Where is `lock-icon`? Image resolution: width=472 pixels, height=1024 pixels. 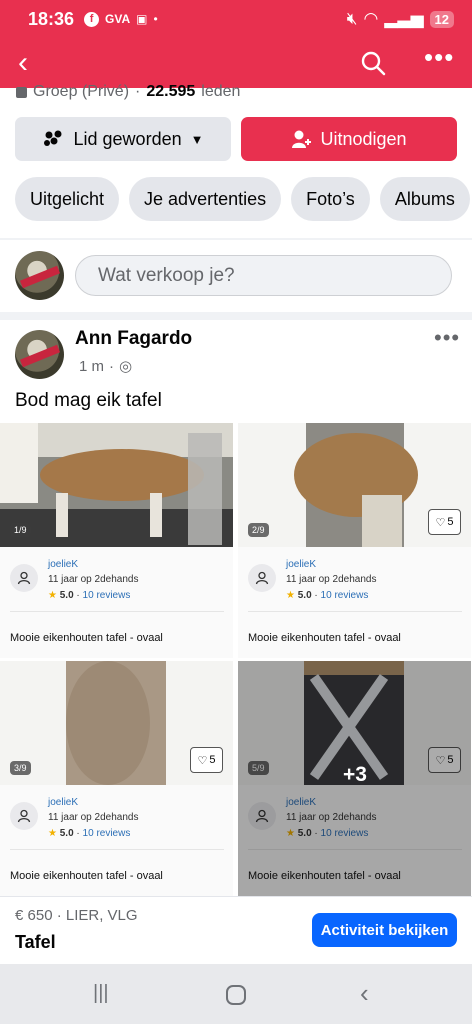
lock-icon is located at coordinates (21, 92).